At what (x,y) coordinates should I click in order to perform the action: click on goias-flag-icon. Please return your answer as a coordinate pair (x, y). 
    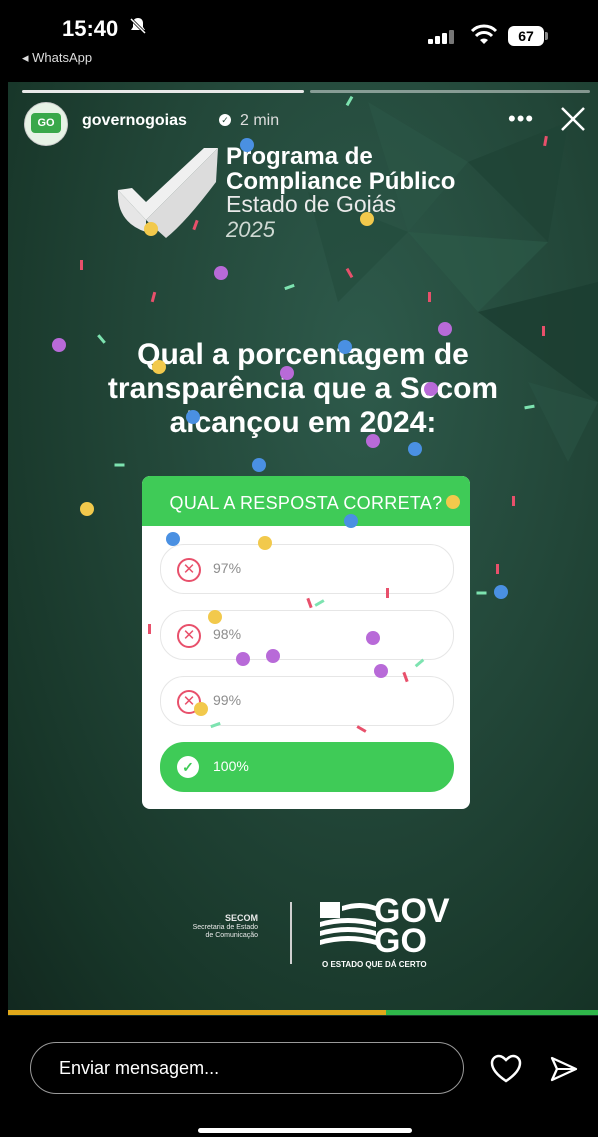
    Looking at the image, I should click on (348, 926).